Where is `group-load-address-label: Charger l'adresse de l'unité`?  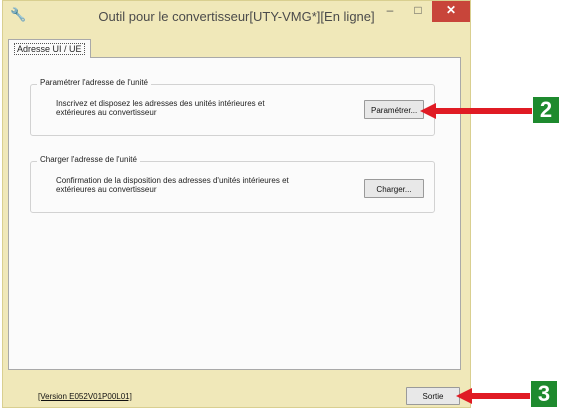
group-load-address-label: Charger l'adresse de l'unité is located at coordinates (88, 159).